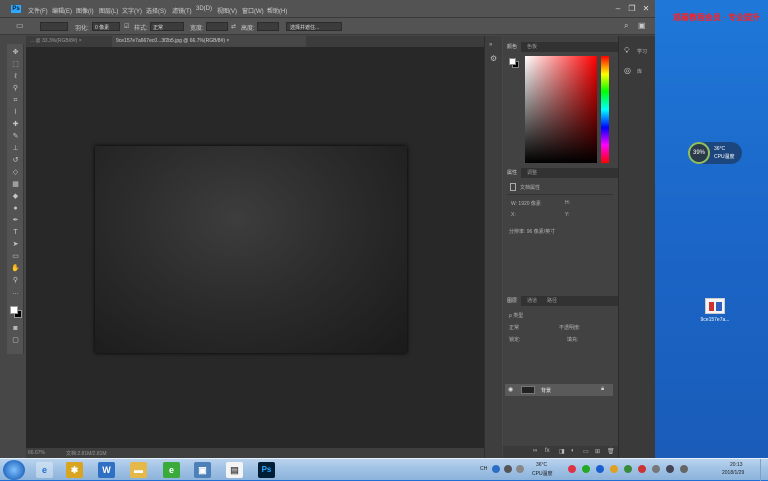 The width and height of the screenshot is (768, 481). Describe the element at coordinates (639, 71) in the screenshot. I see `libraries-label: 库` at that location.